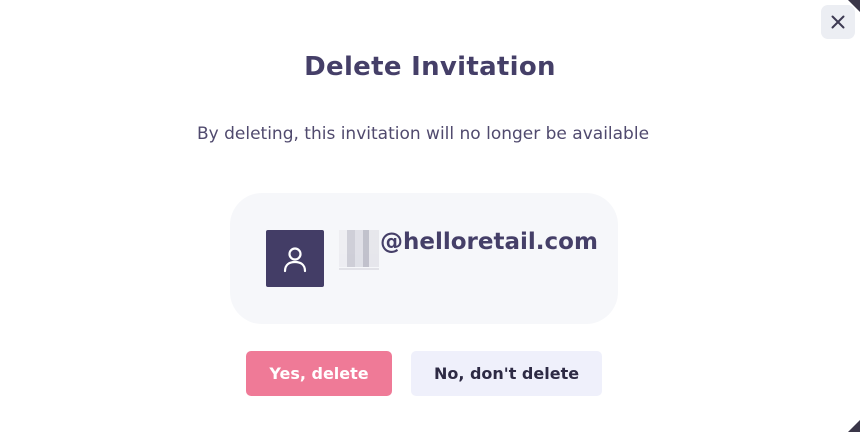 The width and height of the screenshot is (860, 432). I want to click on confirm-delete-button: Yes, delete, so click(319, 373).